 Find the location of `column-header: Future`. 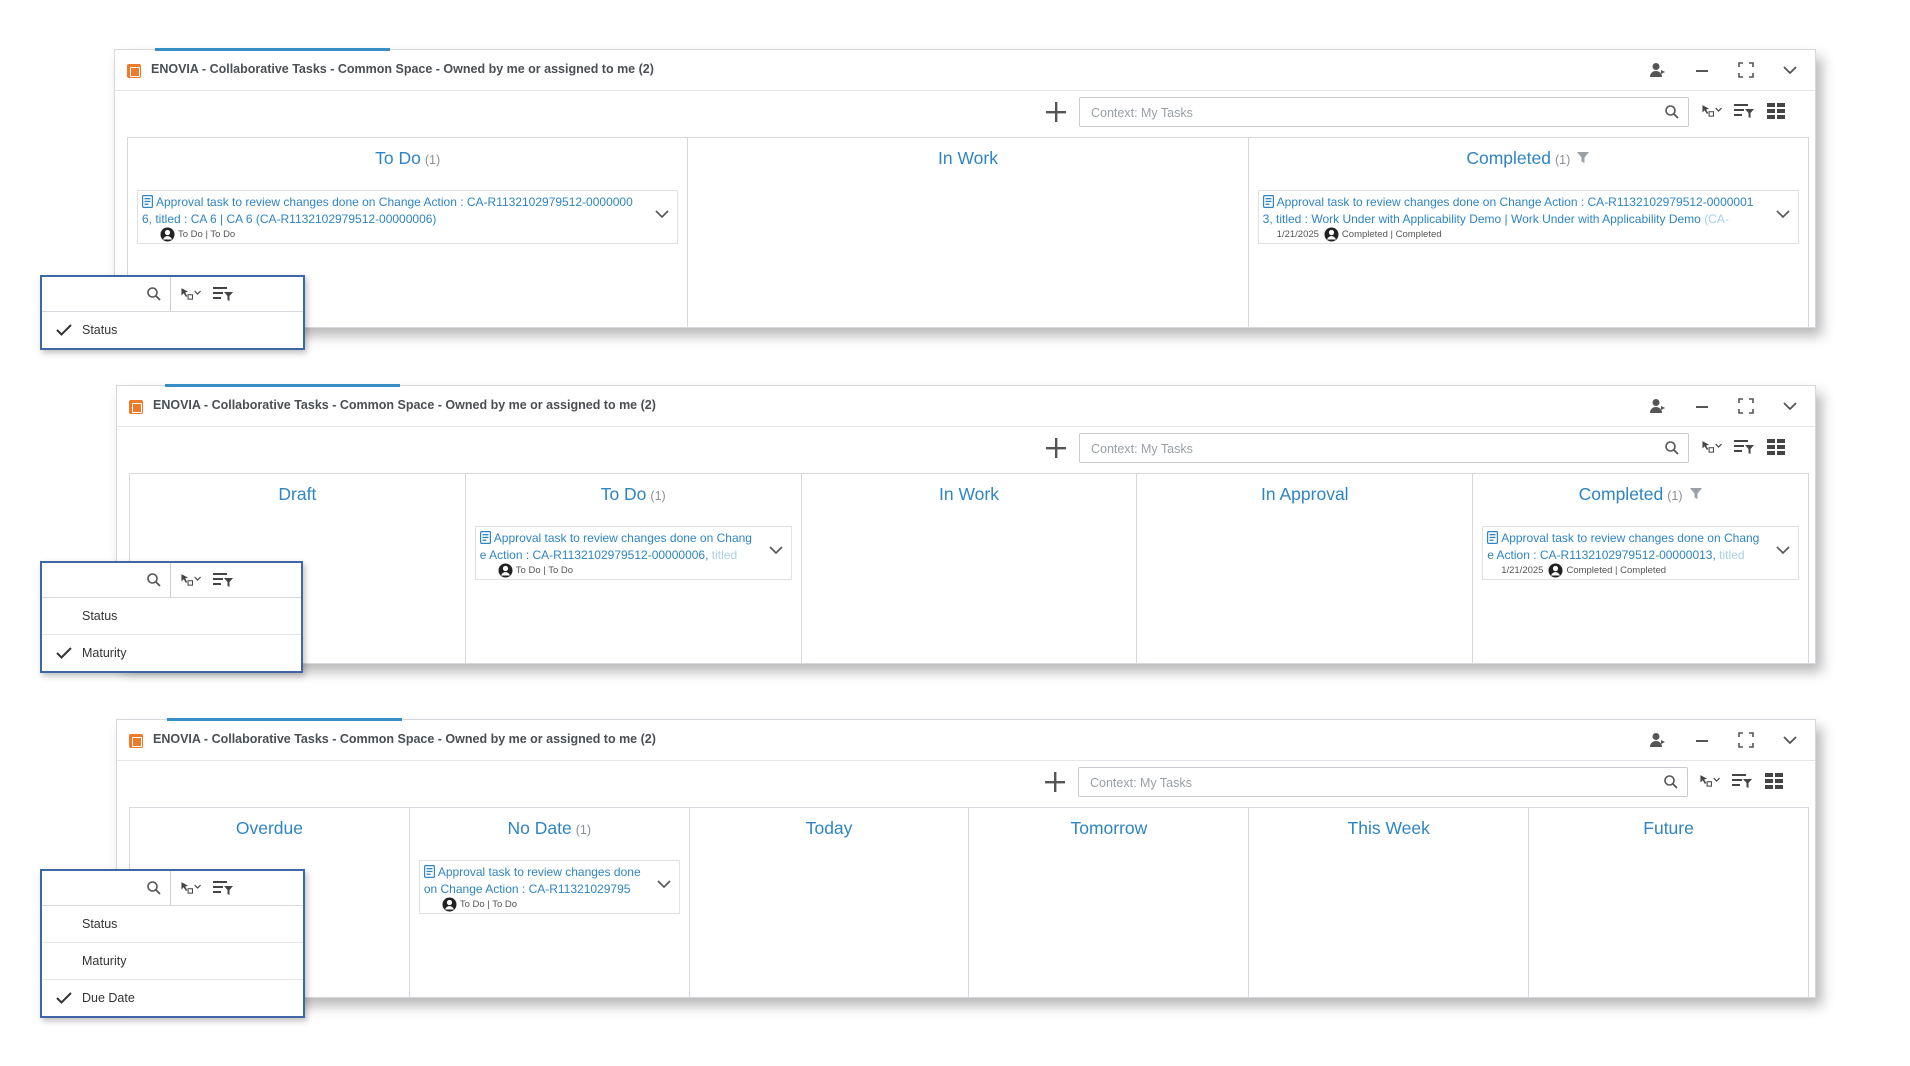

column-header: Future is located at coordinates (1668, 823).